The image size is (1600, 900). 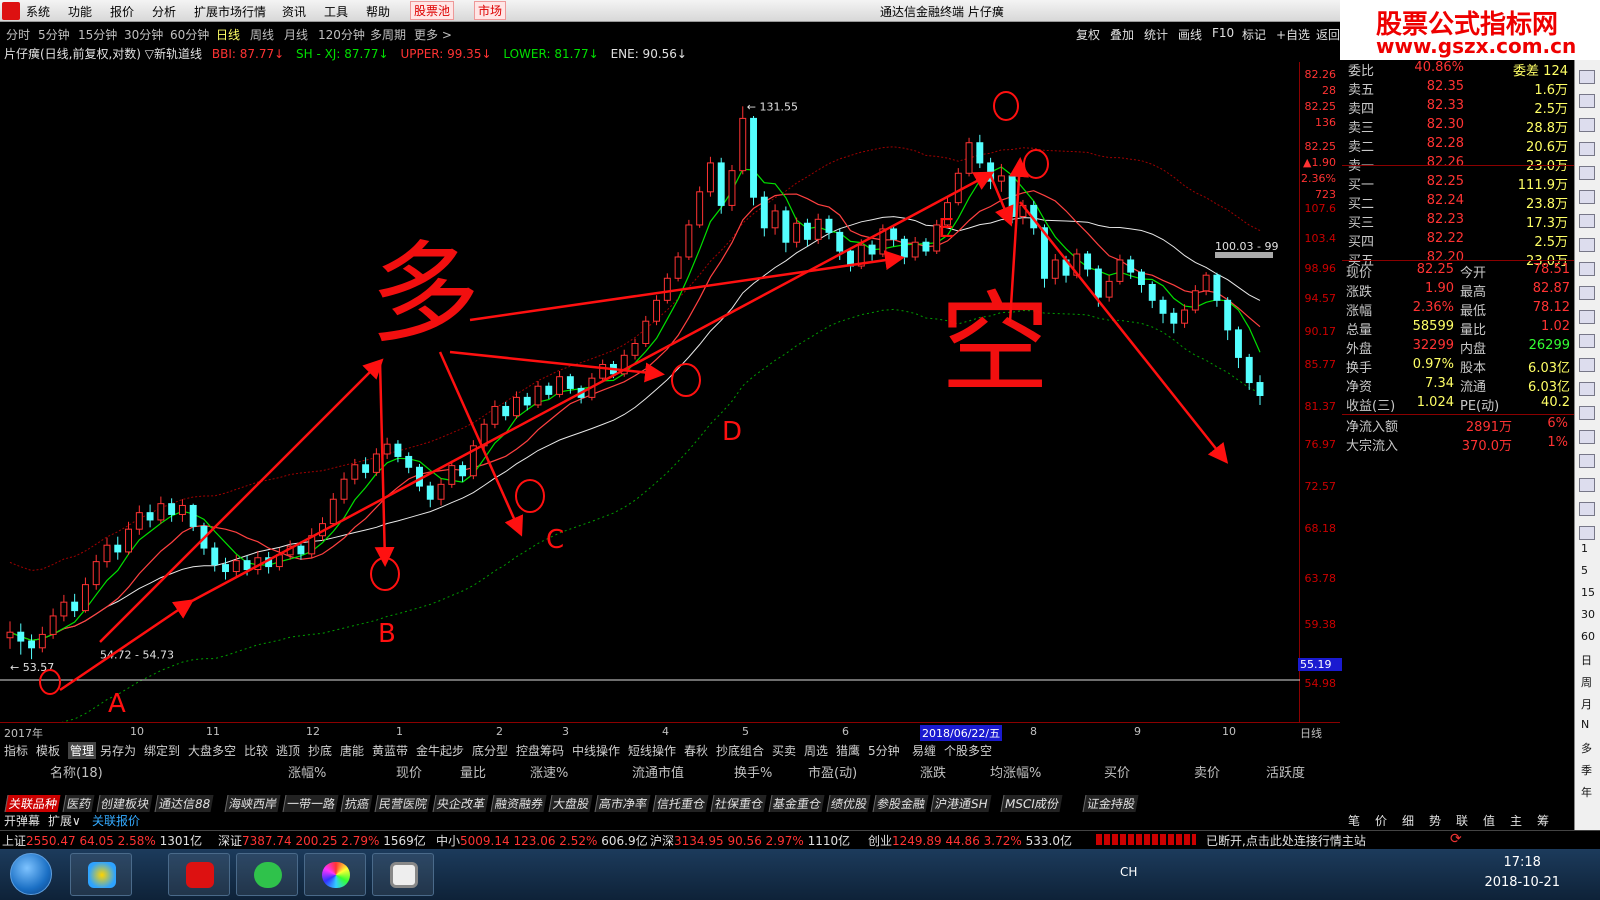 What do you see at coordinates (1328, 34) in the screenshot?
I see `tool-button: 返回` at bounding box center [1328, 34].